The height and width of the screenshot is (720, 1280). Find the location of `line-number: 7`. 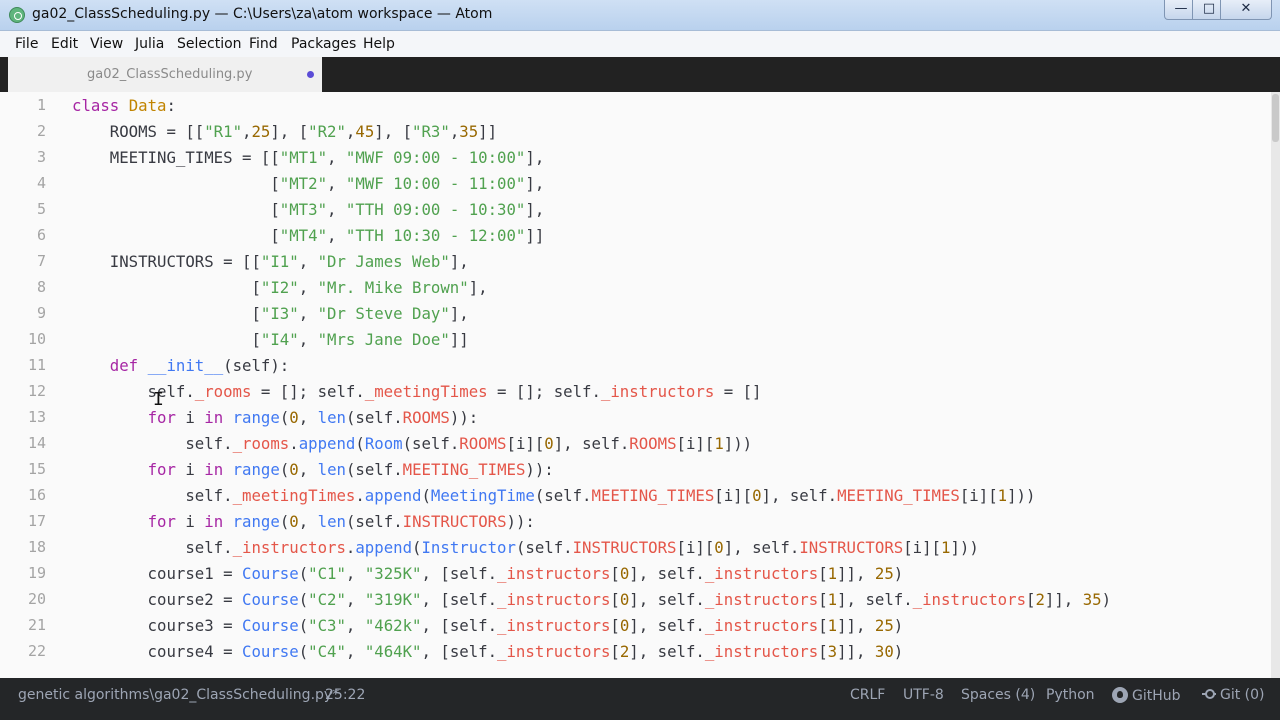

line-number: 7 is located at coordinates (41, 261).